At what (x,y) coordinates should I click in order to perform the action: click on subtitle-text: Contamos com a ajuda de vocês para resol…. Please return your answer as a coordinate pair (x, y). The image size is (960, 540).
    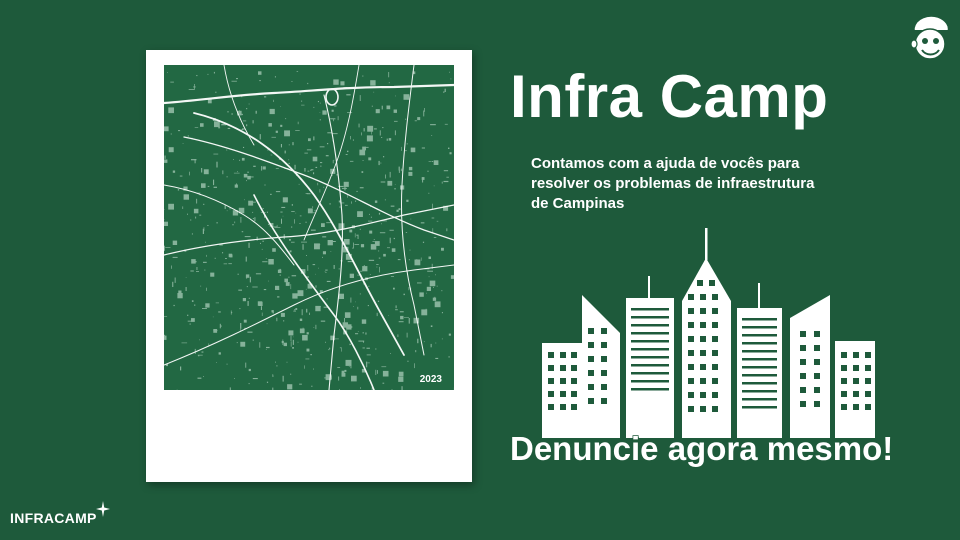
    Looking at the image, I should click on (673, 183).